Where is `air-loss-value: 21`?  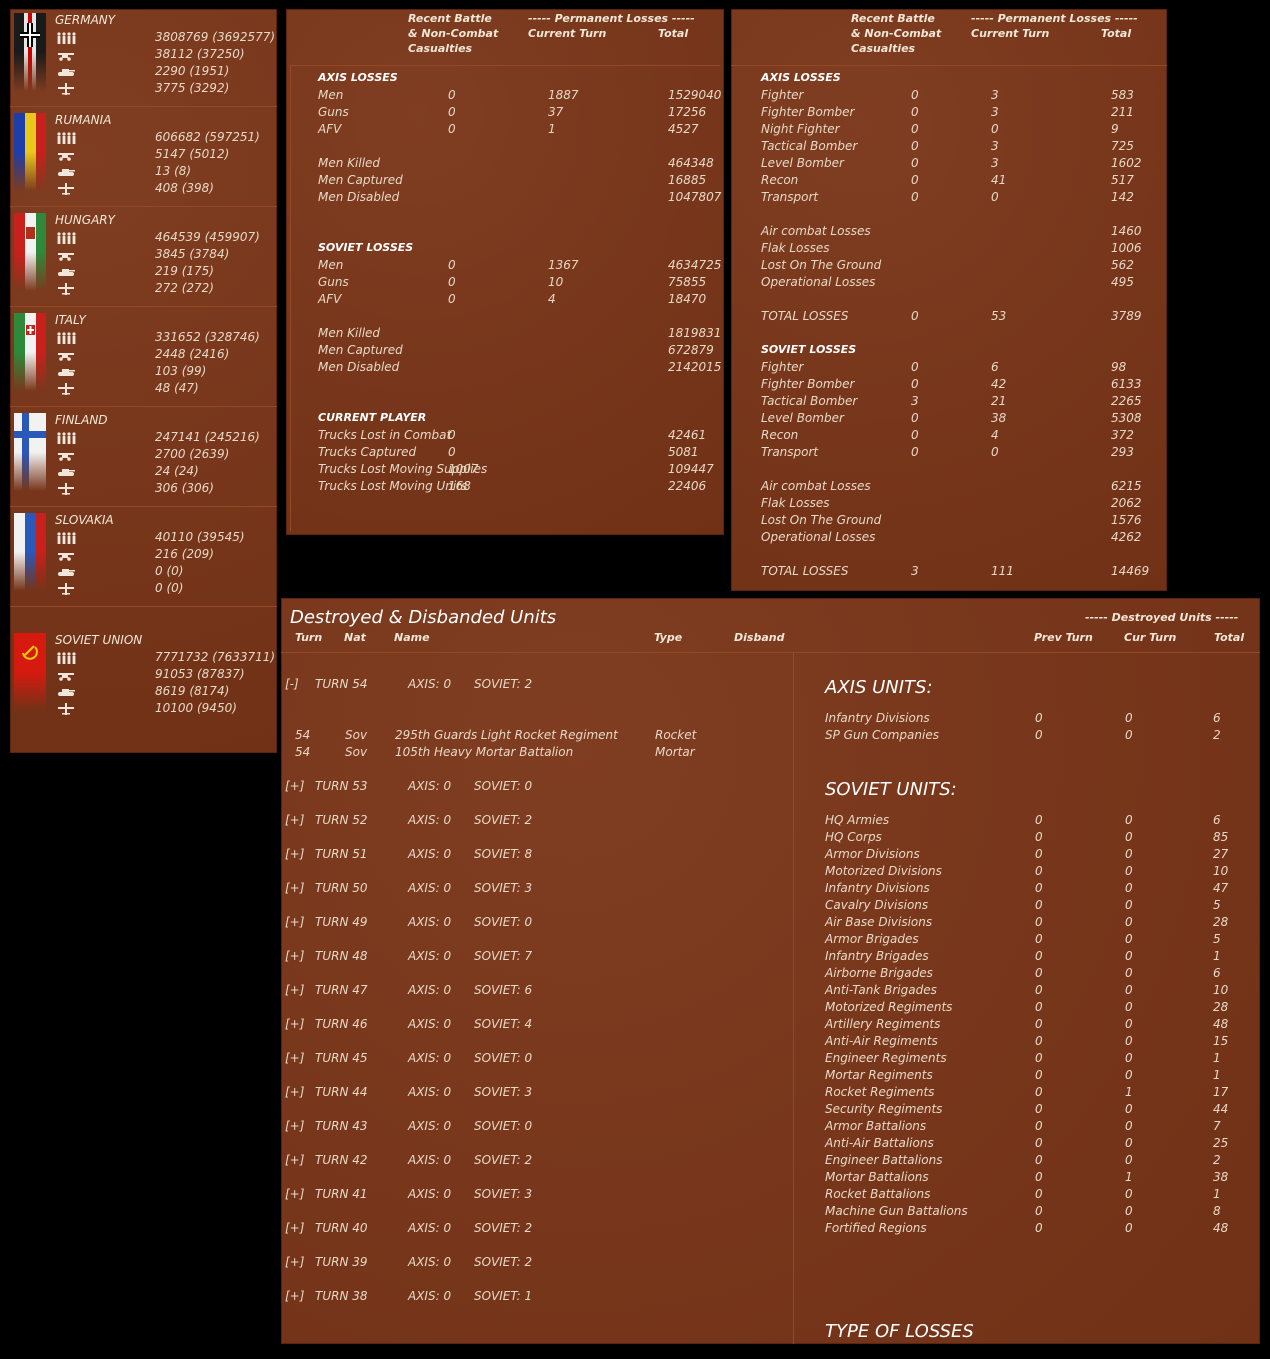
air-loss-value: 21 is located at coordinates (999, 401).